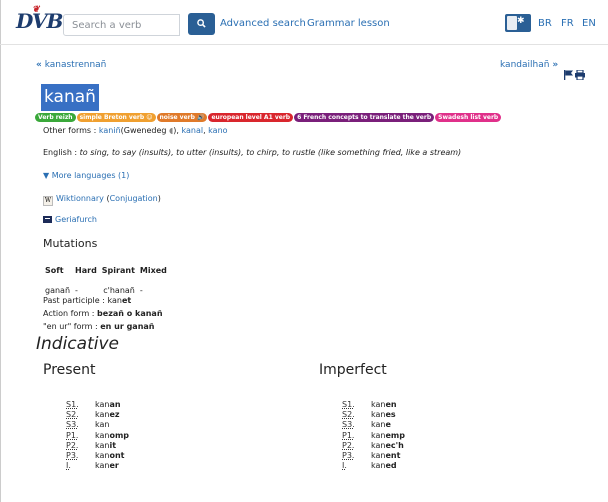  What do you see at coordinates (512, 23) in the screenshot?
I see `toggle-knob` at bounding box center [512, 23].